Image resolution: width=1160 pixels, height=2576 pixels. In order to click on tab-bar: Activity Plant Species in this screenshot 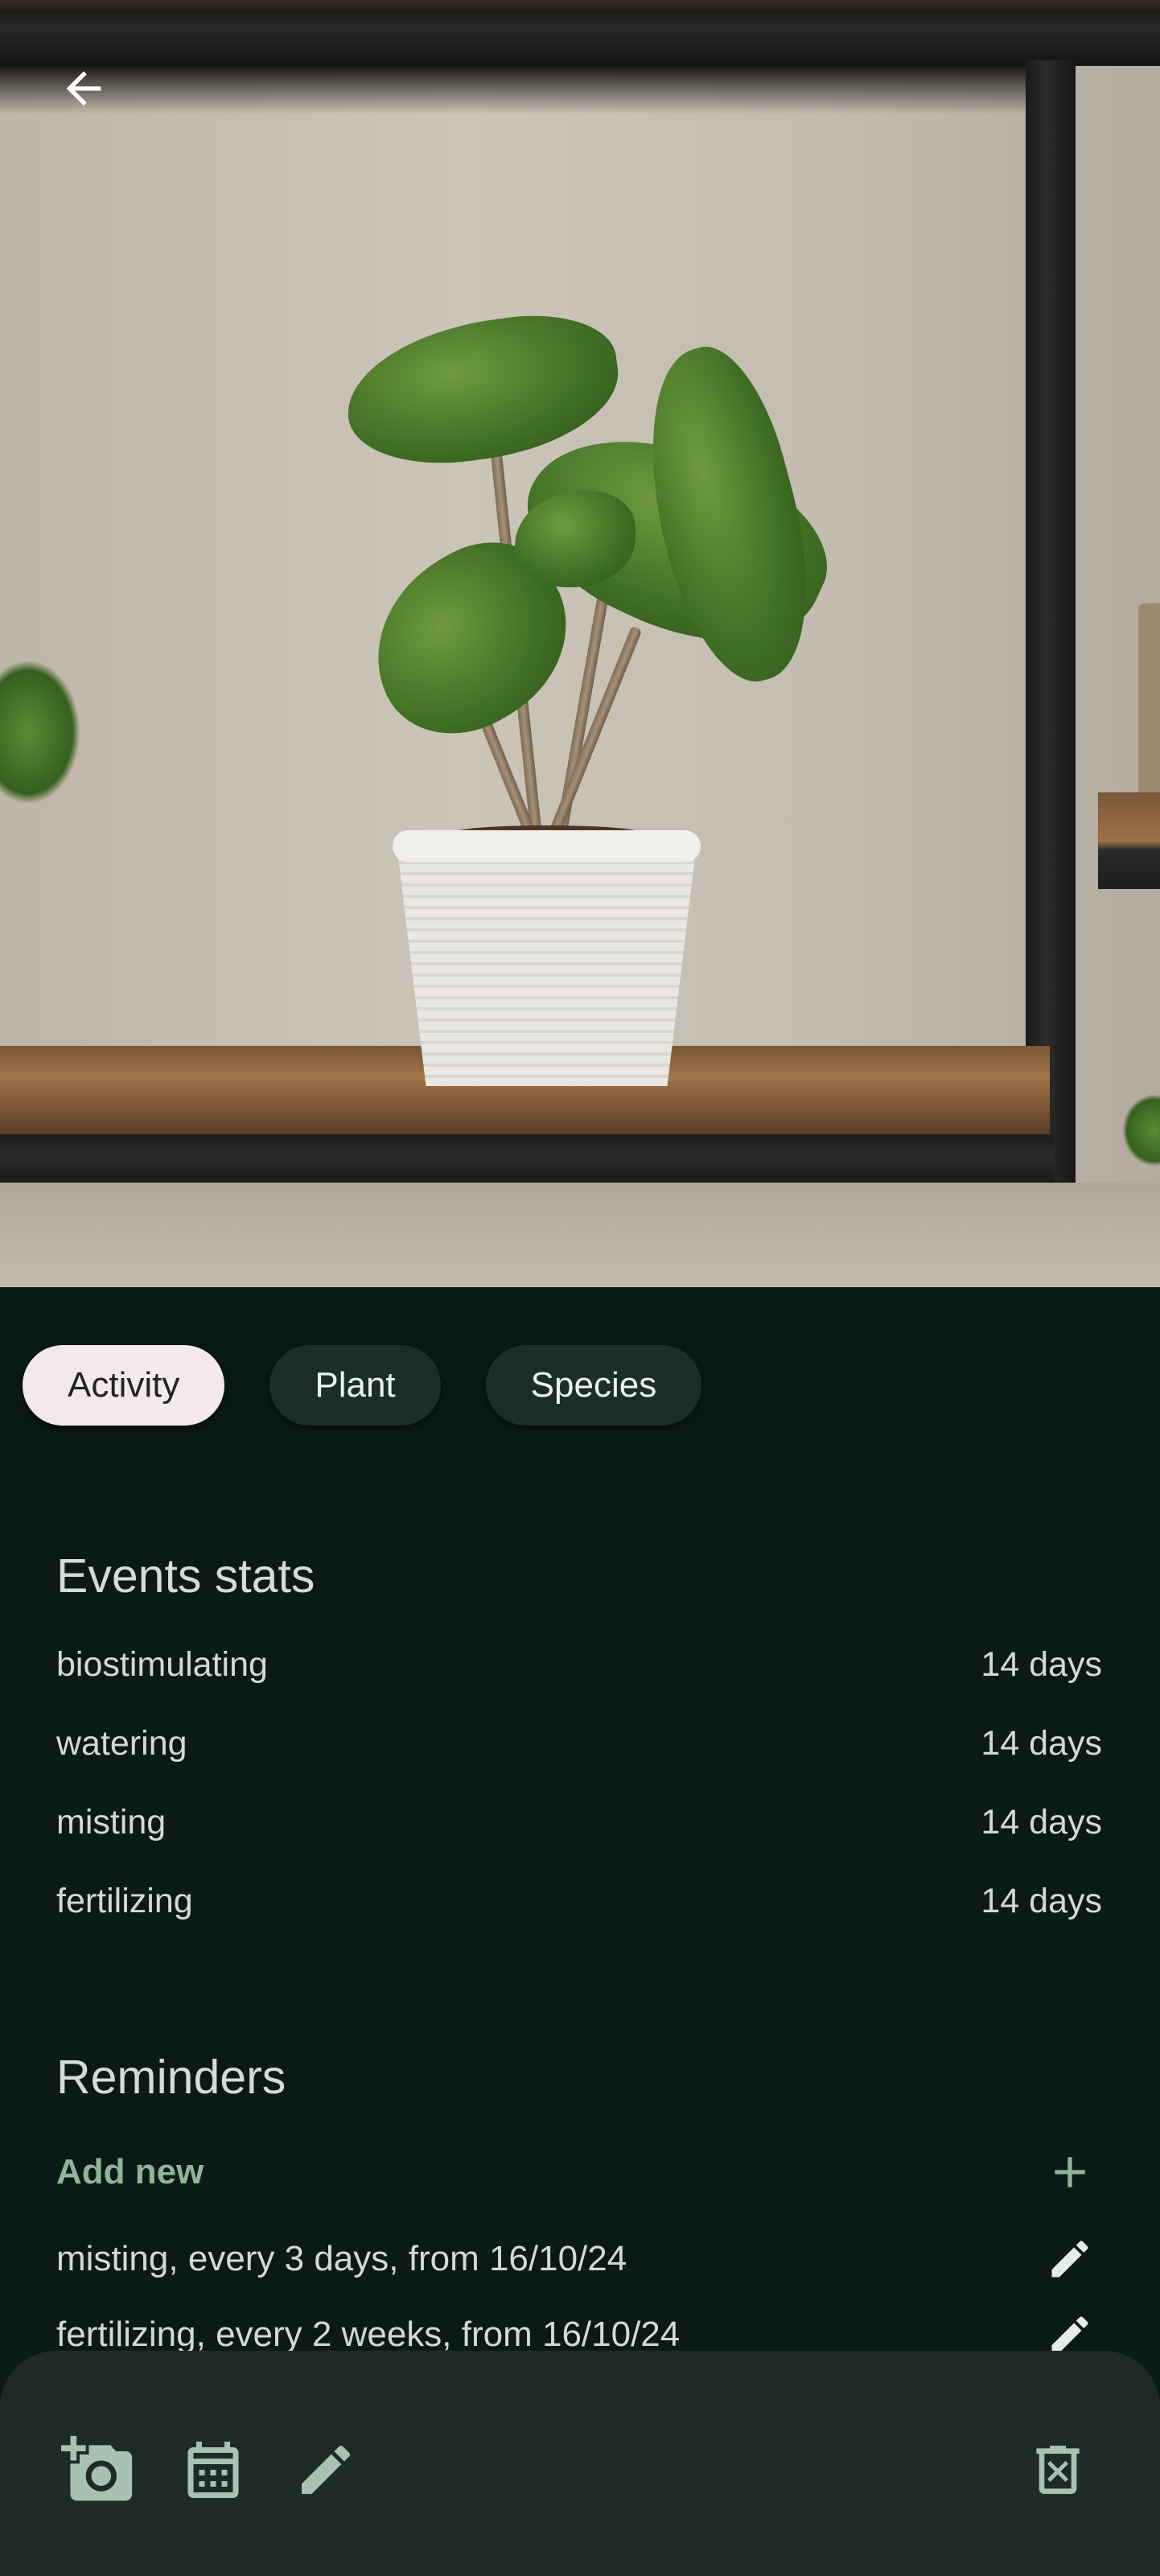, I will do `click(362, 1385)`.